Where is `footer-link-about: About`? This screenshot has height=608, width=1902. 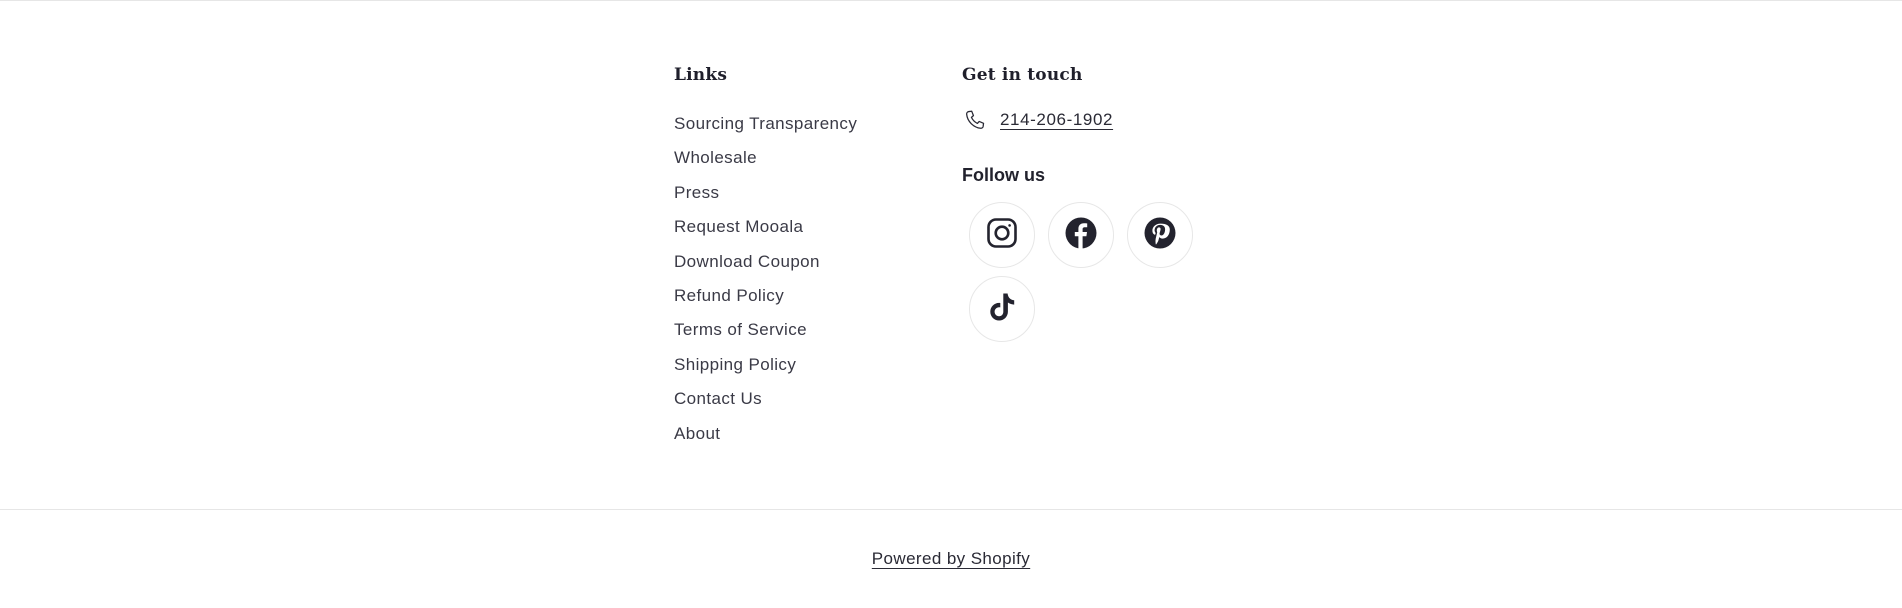
footer-link-about: About is located at coordinates (697, 433).